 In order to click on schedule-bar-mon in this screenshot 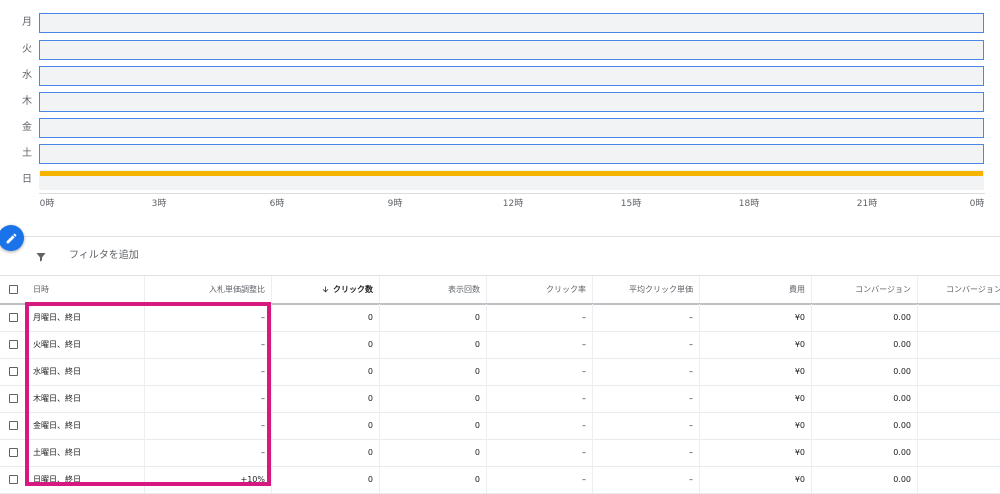, I will do `click(511, 23)`.